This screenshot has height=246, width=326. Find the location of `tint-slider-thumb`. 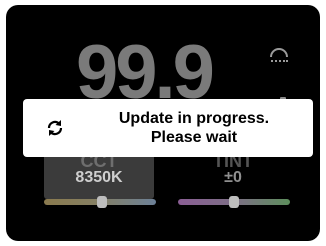

tint-slider-thumb is located at coordinates (234, 202).